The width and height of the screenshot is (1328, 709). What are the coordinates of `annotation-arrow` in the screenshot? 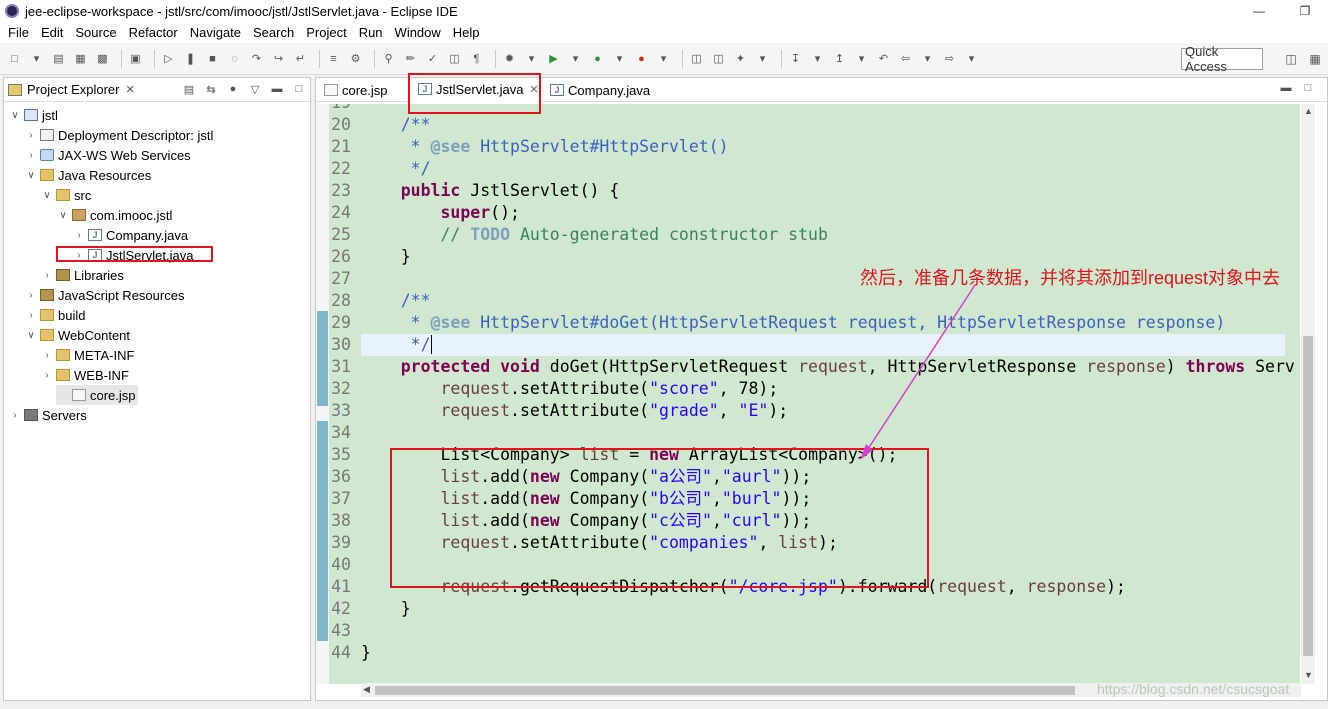 It's located at (918, 372).